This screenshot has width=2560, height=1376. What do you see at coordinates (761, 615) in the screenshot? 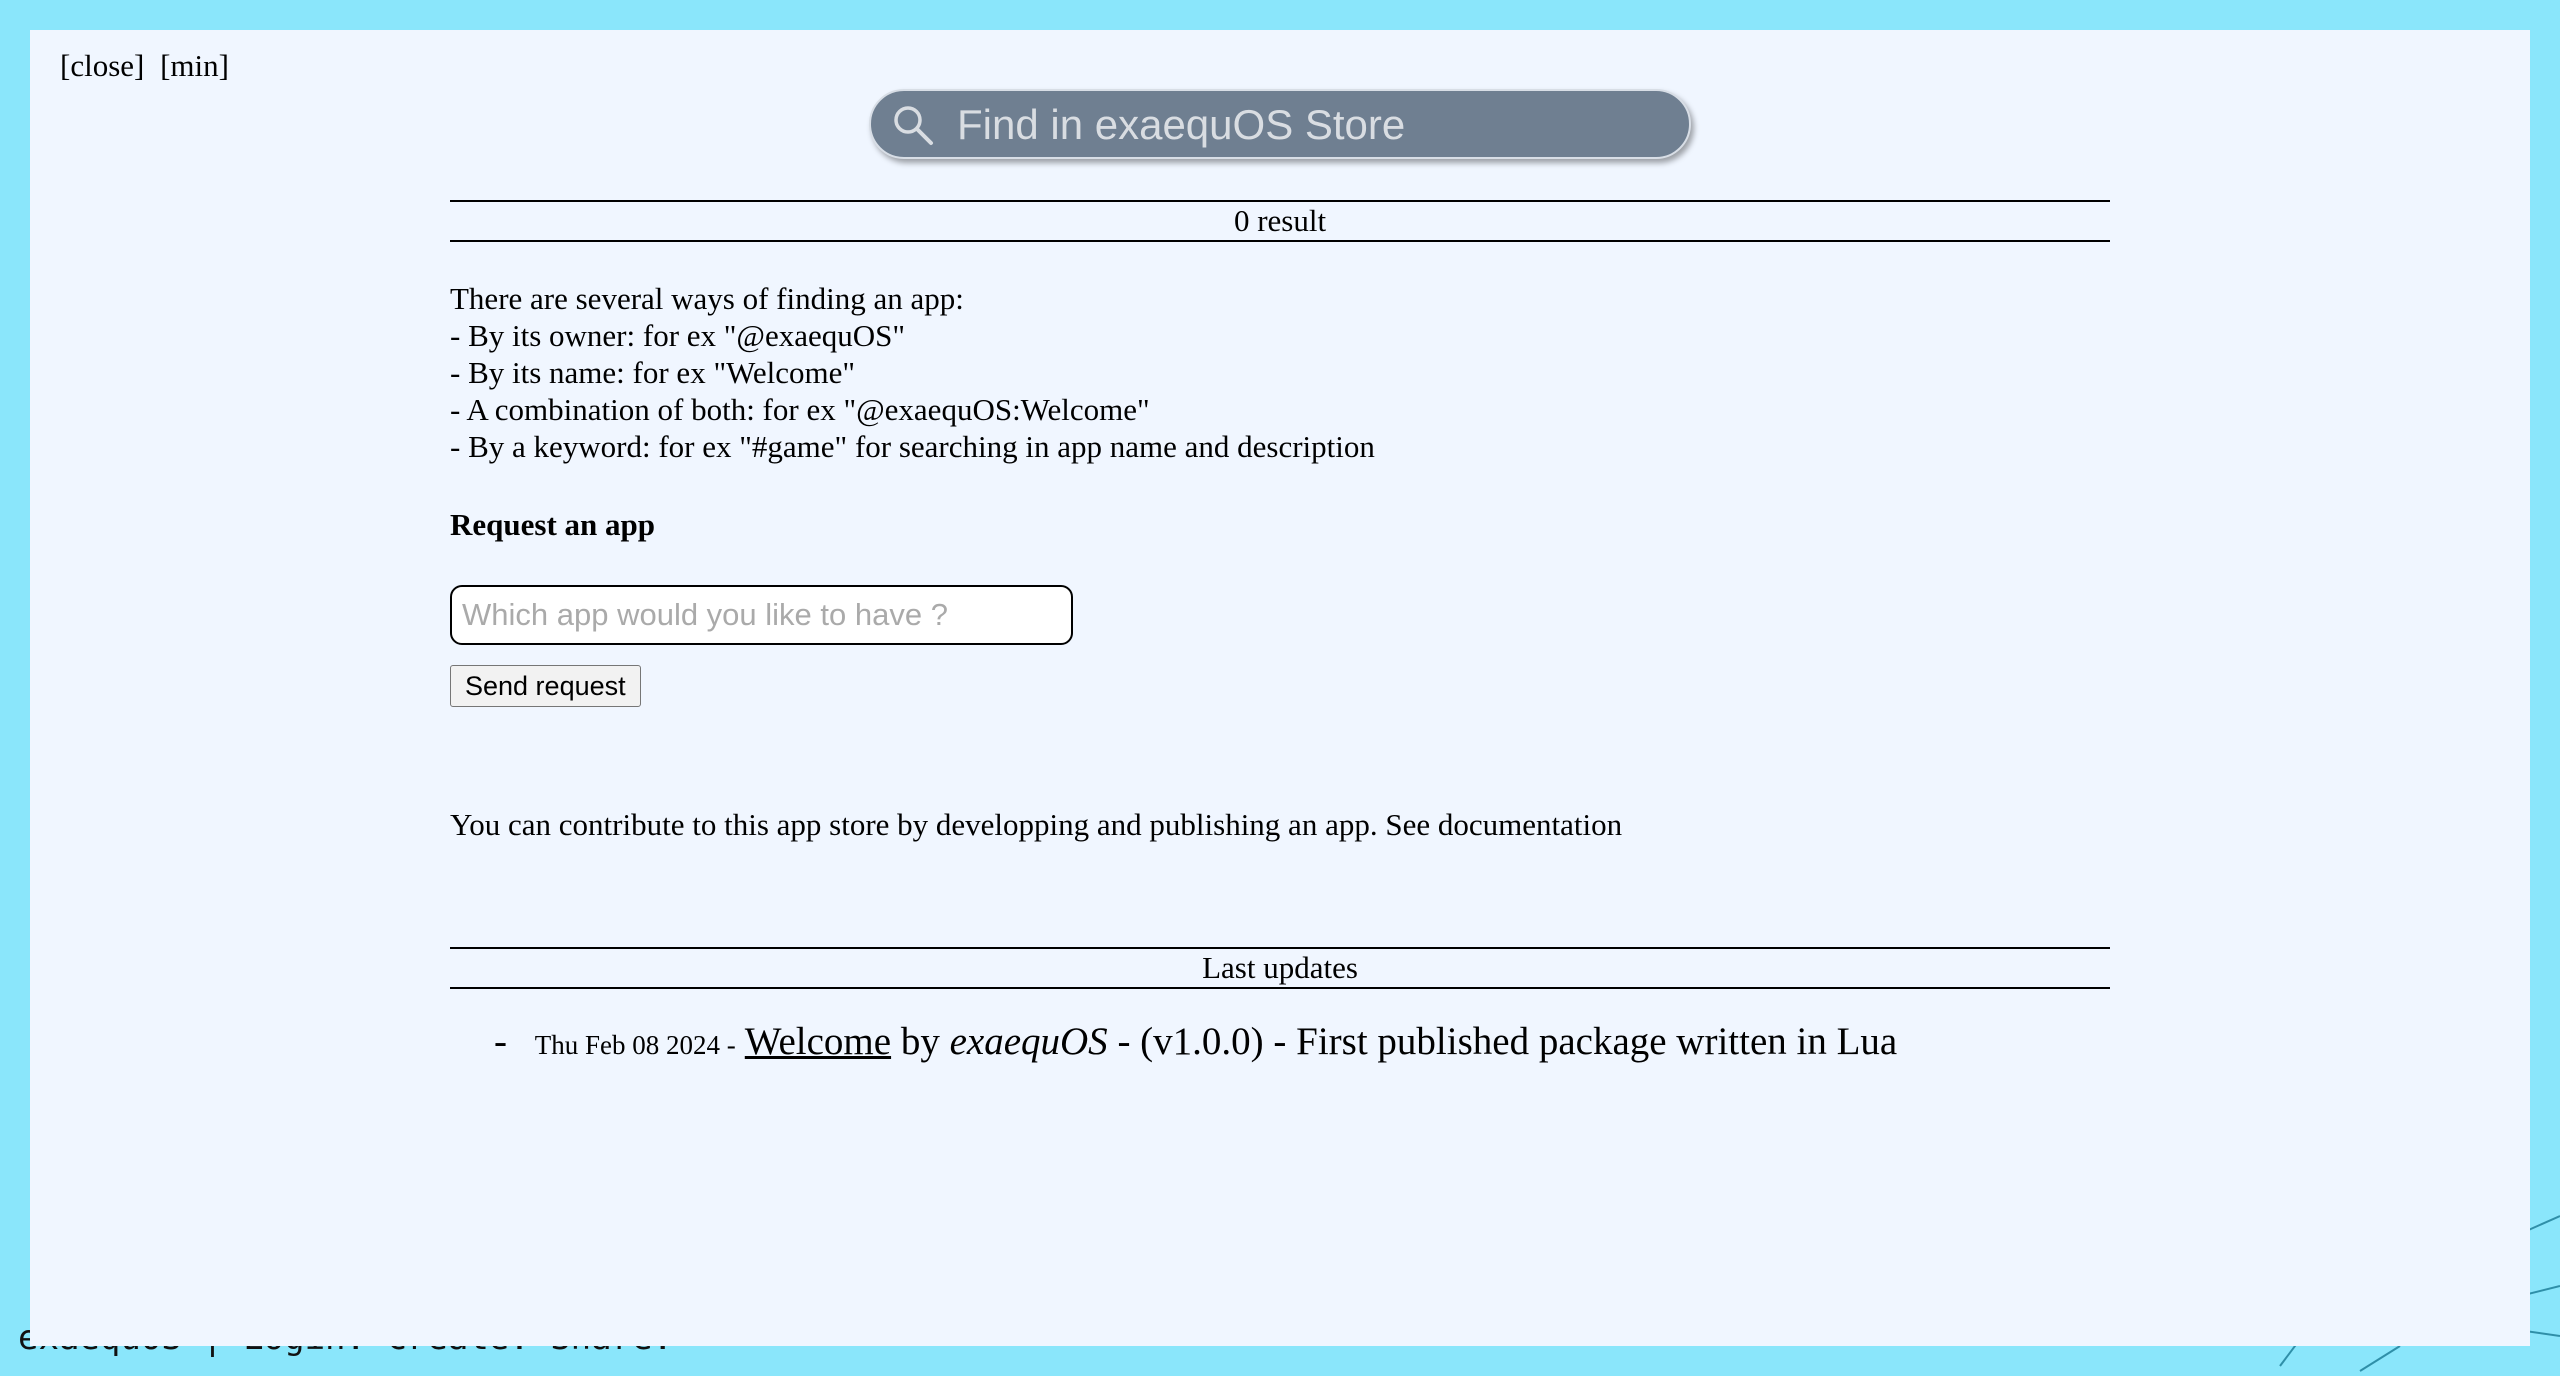
I see `request-app-input` at bounding box center [761, 615].